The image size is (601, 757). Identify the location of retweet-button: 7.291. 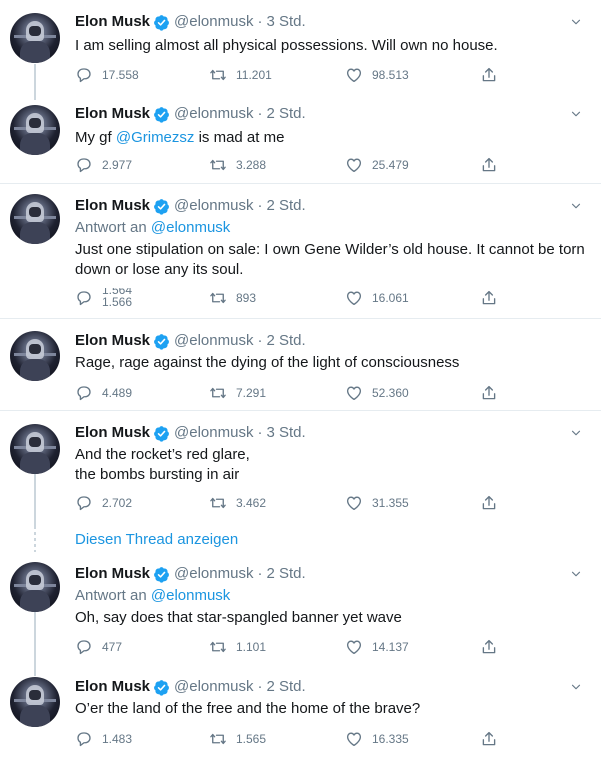
(237, 393).